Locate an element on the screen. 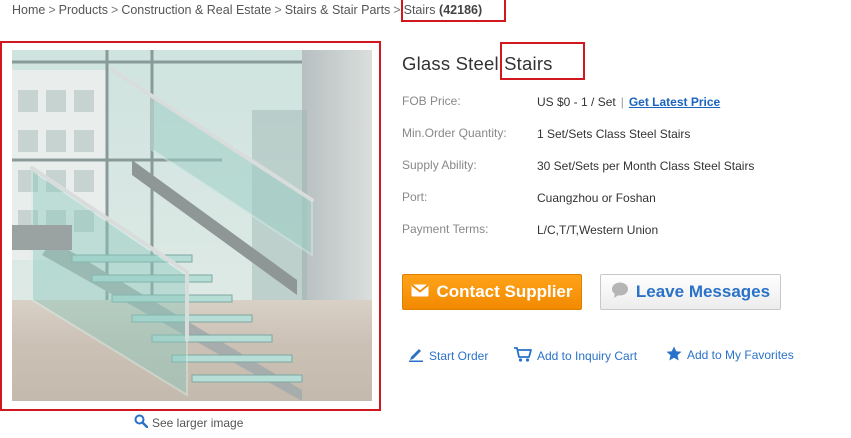 The height and width of the screenshot is (438, 851). start-order-link: Start Order is located at coordinates (448, 355).